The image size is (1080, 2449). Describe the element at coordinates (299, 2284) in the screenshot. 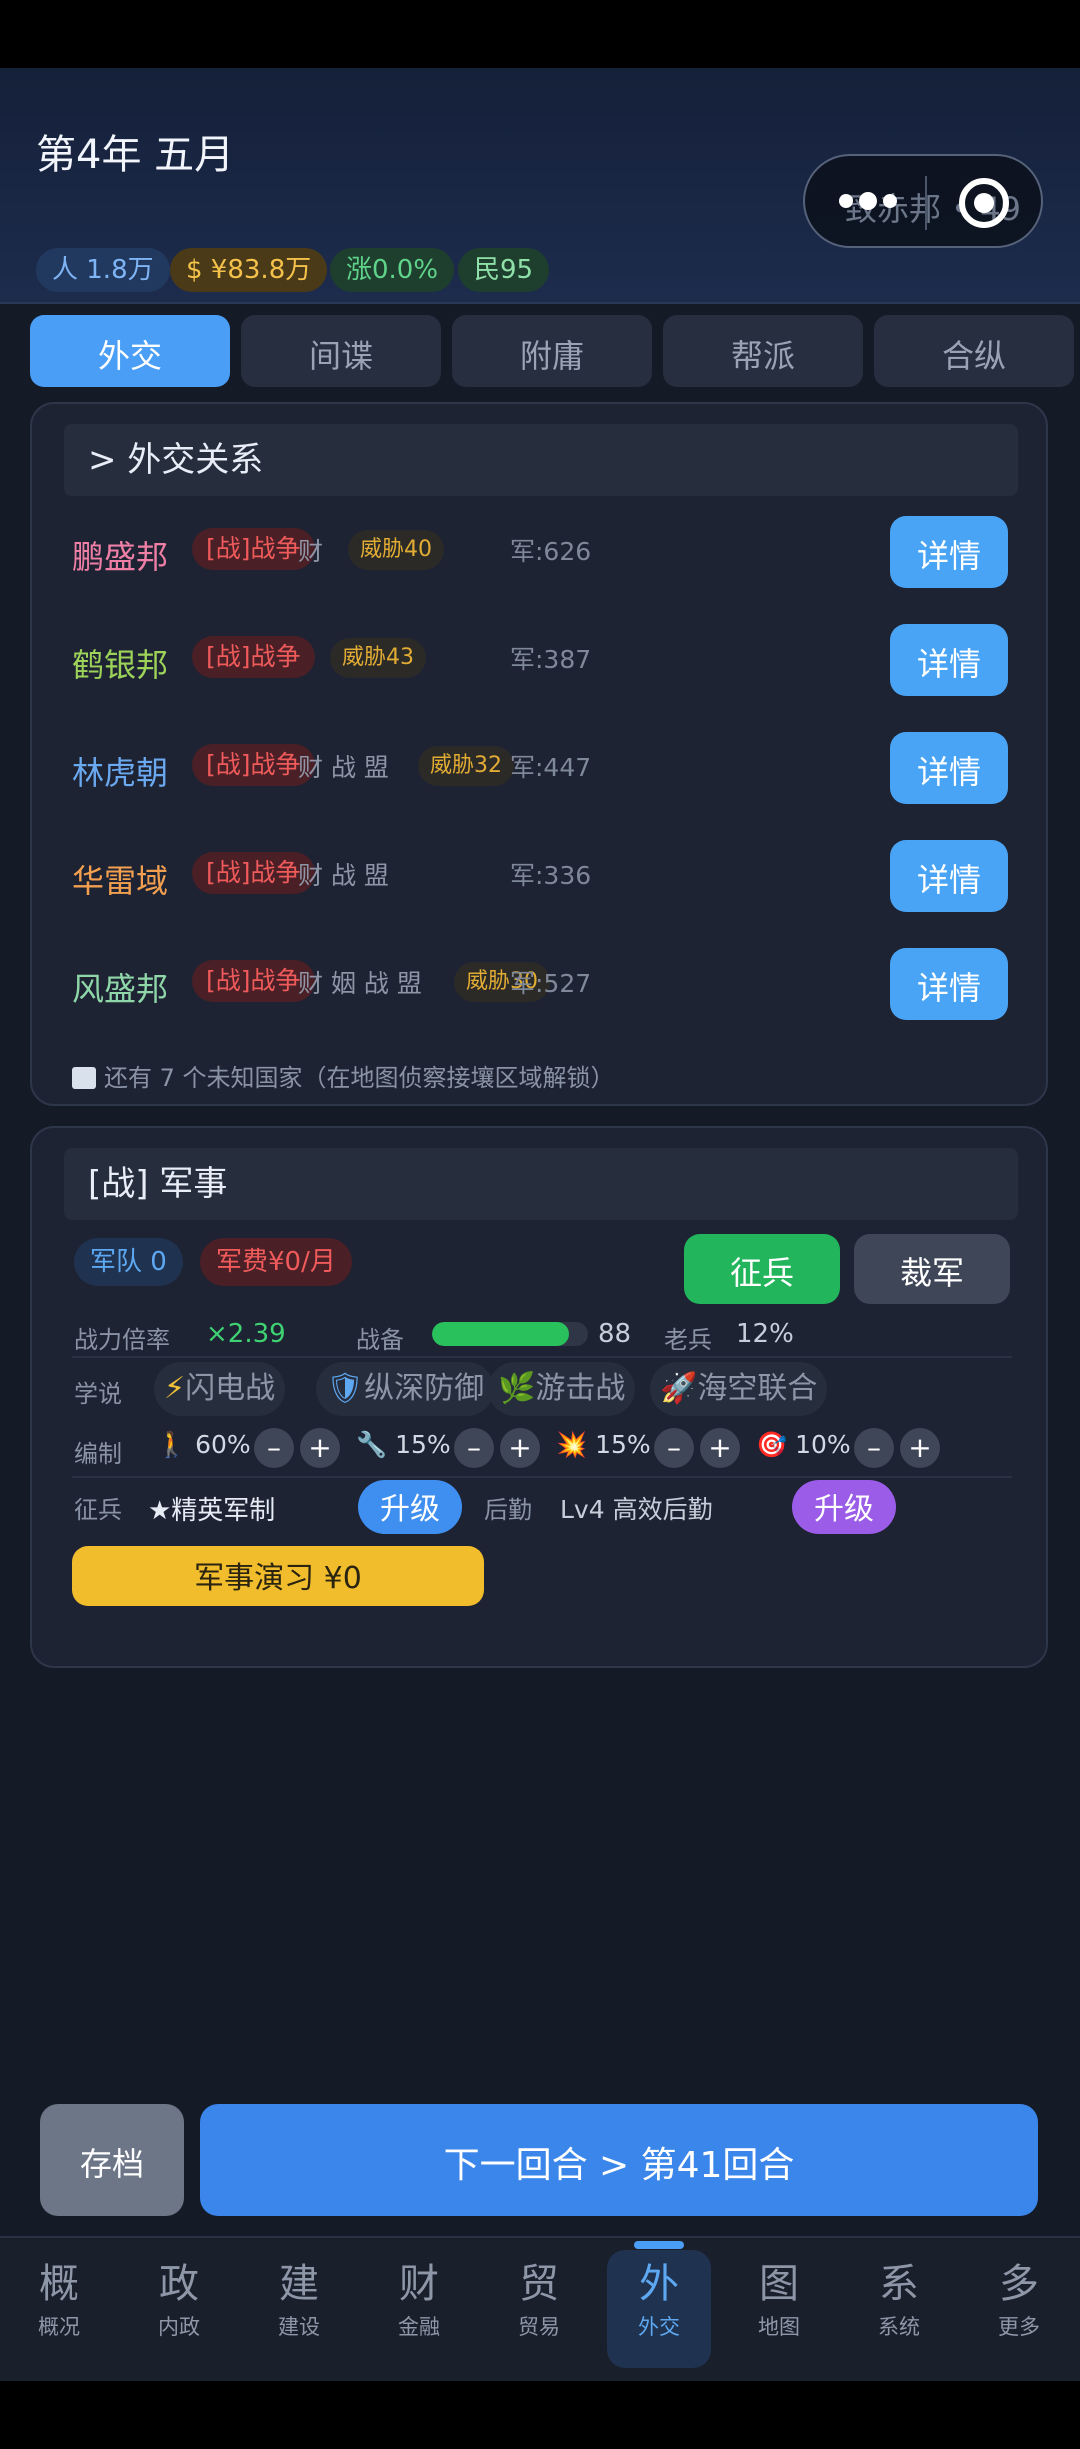

I see `build-icon: 建` at that location.